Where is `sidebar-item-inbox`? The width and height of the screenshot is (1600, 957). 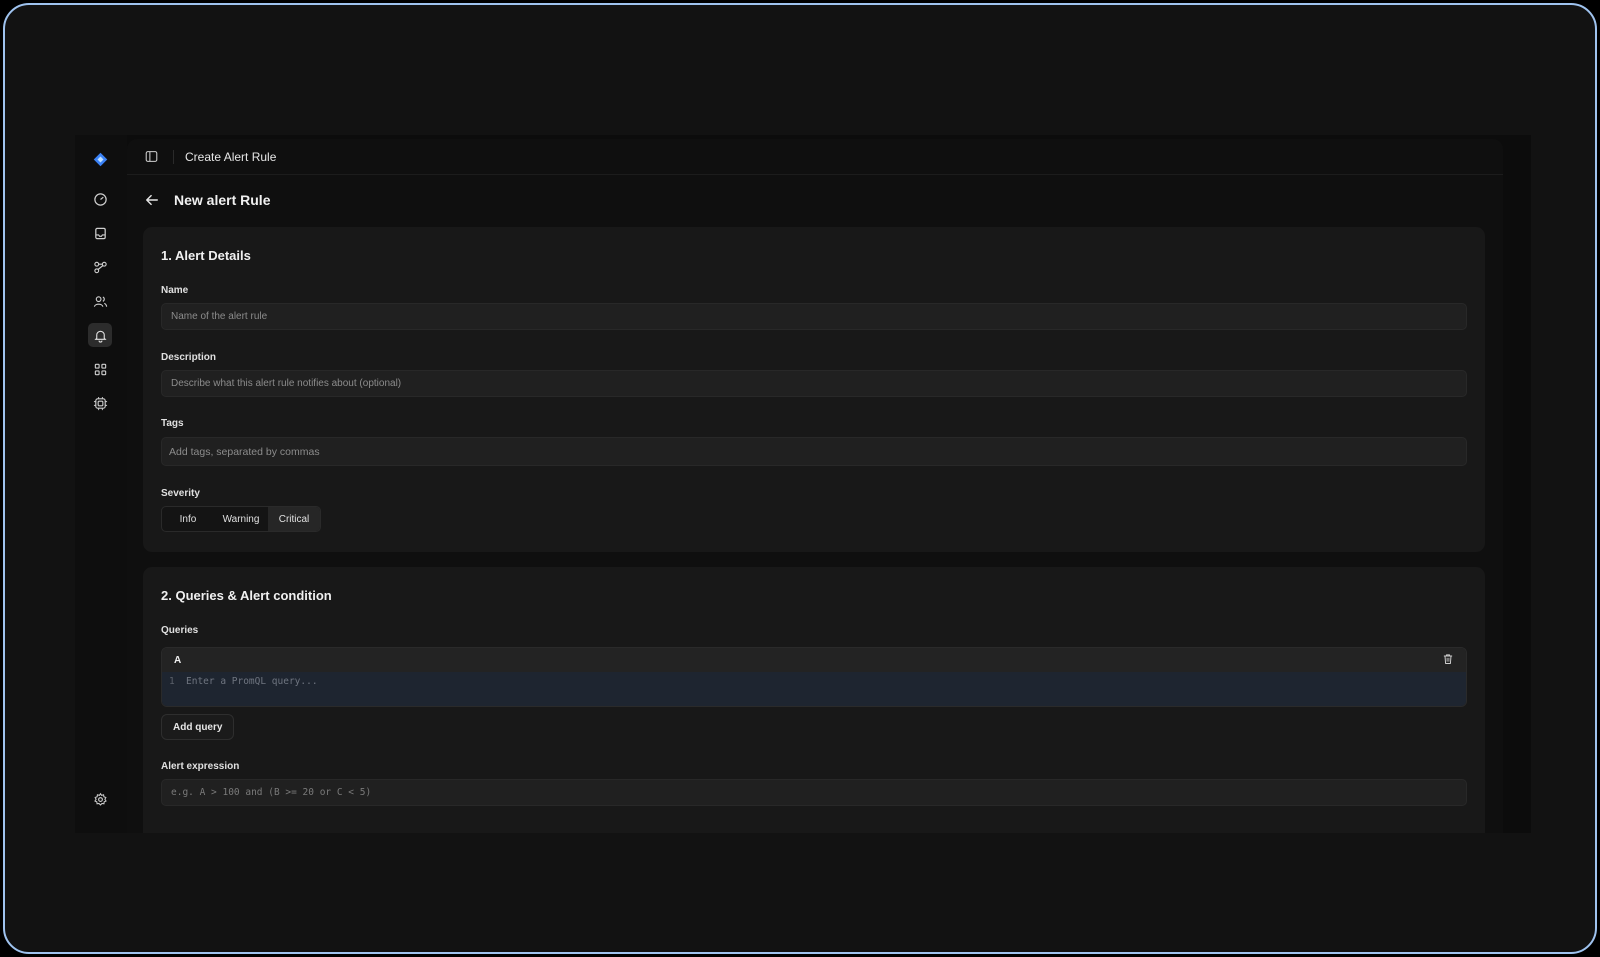 sidebar-item-inbox is located at coordinates (100, 233).